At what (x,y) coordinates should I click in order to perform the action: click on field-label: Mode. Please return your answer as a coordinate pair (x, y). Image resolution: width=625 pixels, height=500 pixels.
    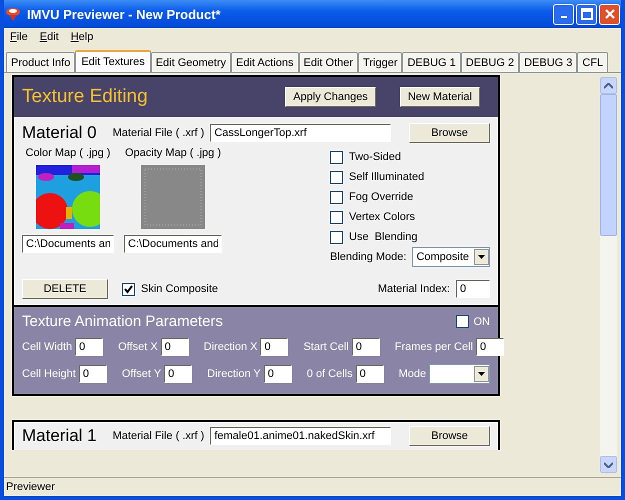
    Looking at the image, I should click on (412, 374).